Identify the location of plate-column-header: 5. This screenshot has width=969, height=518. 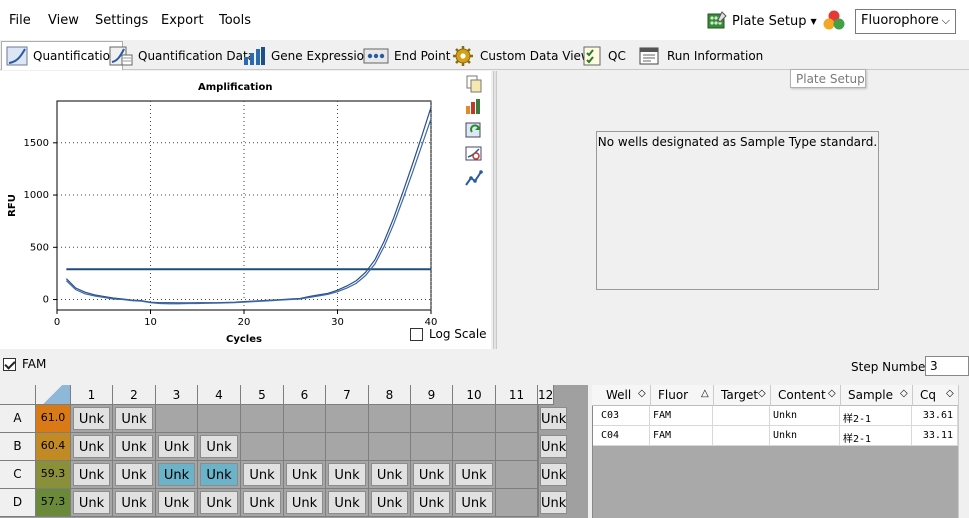
(262, 395).